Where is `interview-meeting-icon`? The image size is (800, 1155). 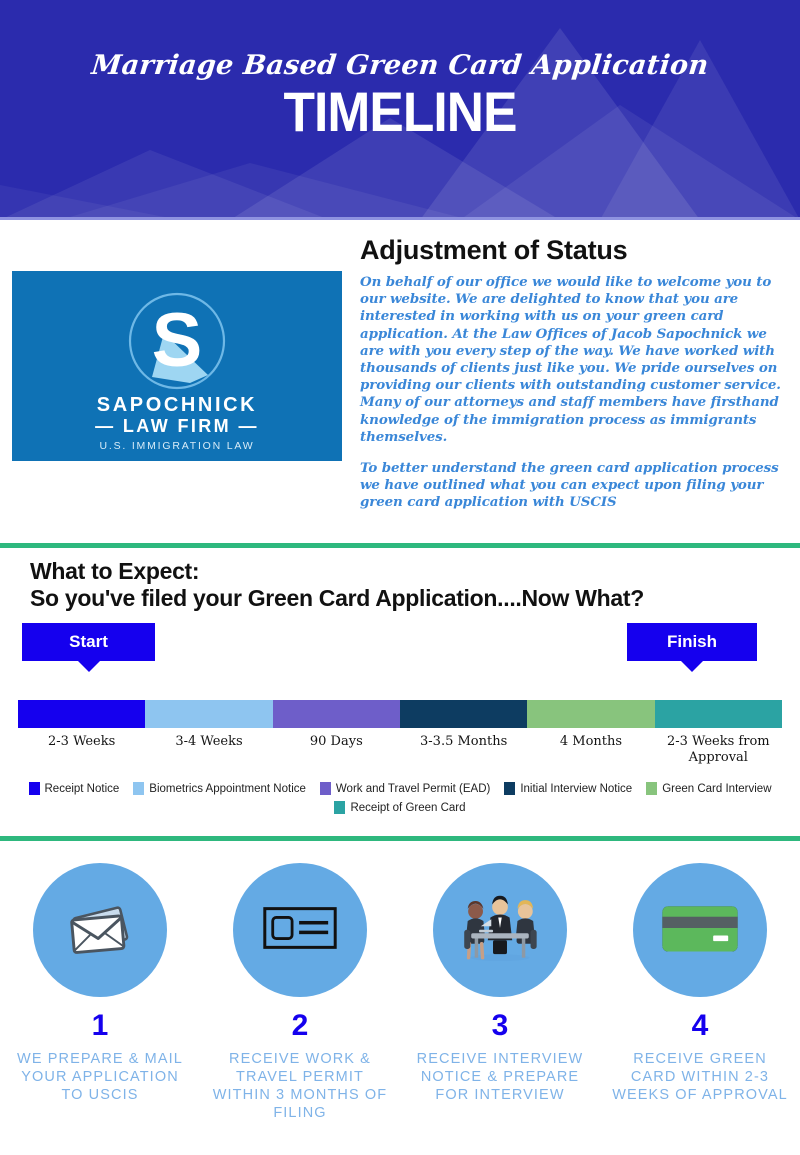
interview-meeting-icon is located at coordinates (500, 930).